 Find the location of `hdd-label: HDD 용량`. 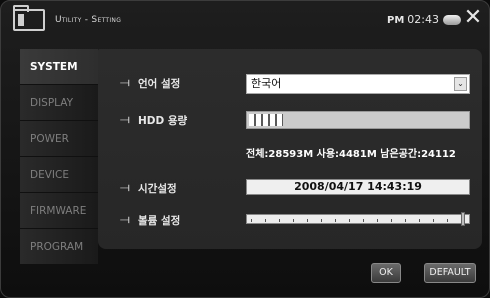

hdd-label: HDD 용량 is located at coordinates (163, 121).